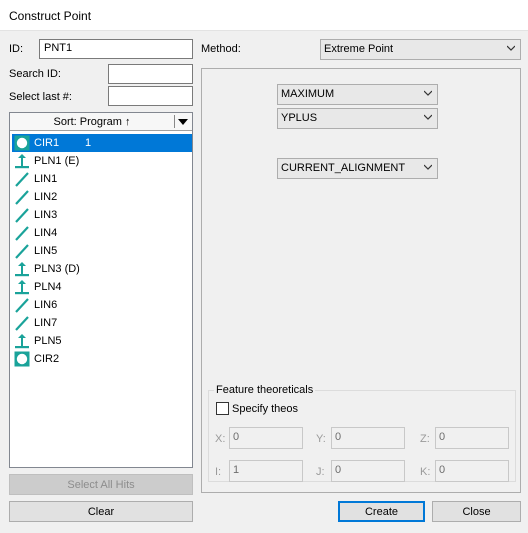 This screenshot has height=533, width=528. Describe the element at coordinates (46, 323) in the screenshot. I see `list-item-name: LIN7` at that location.